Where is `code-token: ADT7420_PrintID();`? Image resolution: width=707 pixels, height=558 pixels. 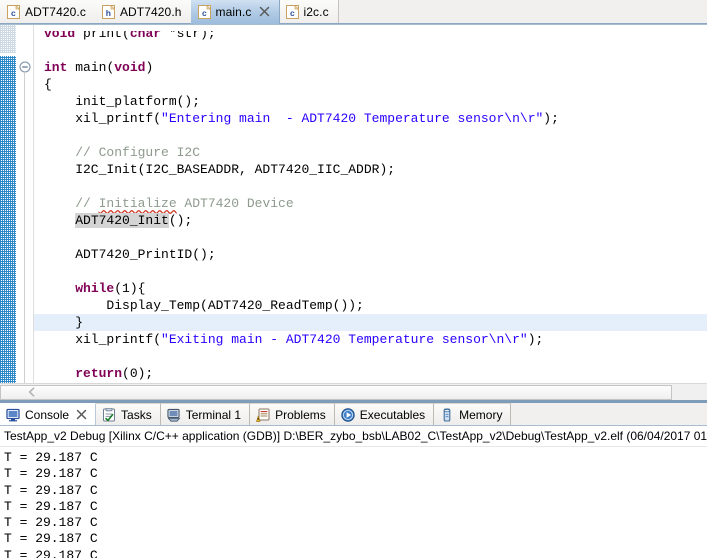 code-token: ADT7420_PrintID(); is located at coordinates (130, 254).